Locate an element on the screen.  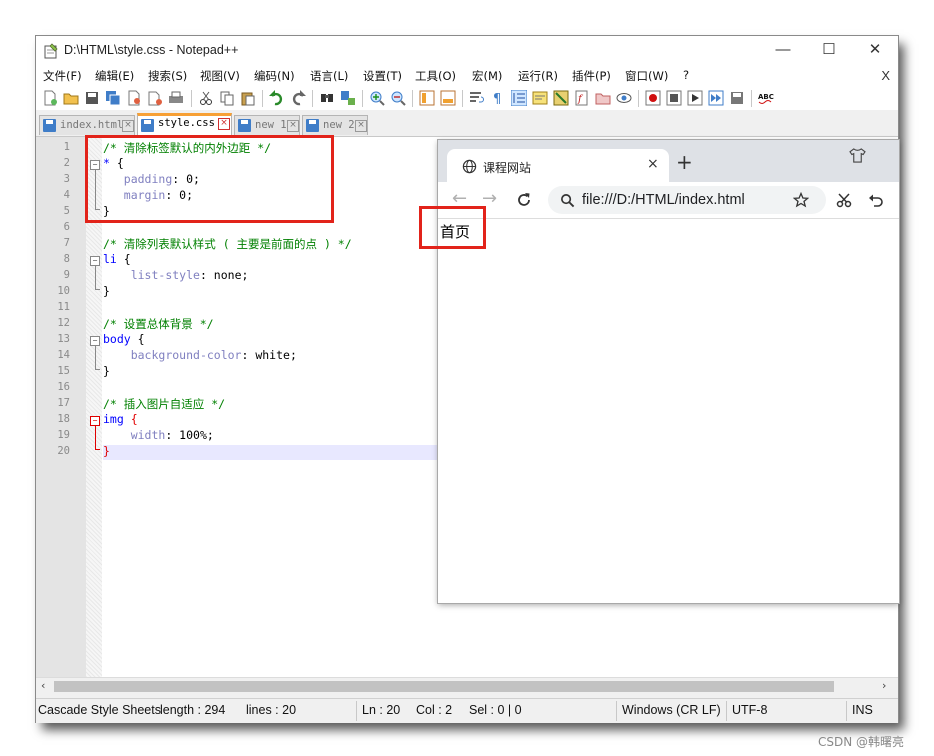
menu-plugins: 插件(P) is located at coordinates (591, 76).